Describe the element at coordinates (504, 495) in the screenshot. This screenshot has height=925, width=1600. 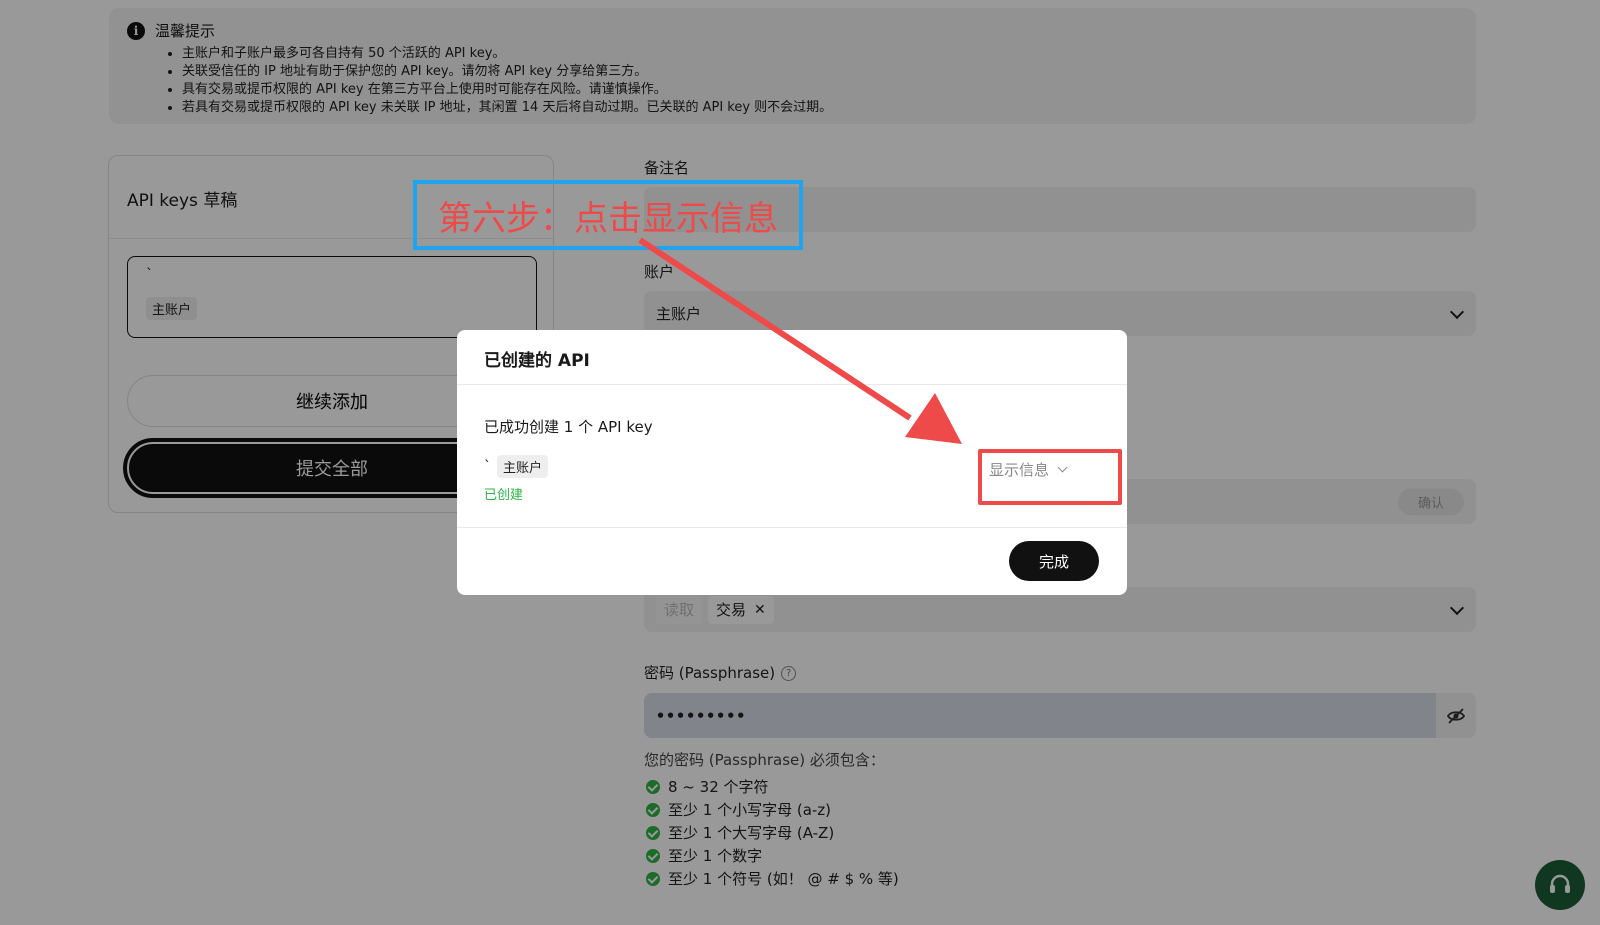
I see `status-text: 已创建` at that location.